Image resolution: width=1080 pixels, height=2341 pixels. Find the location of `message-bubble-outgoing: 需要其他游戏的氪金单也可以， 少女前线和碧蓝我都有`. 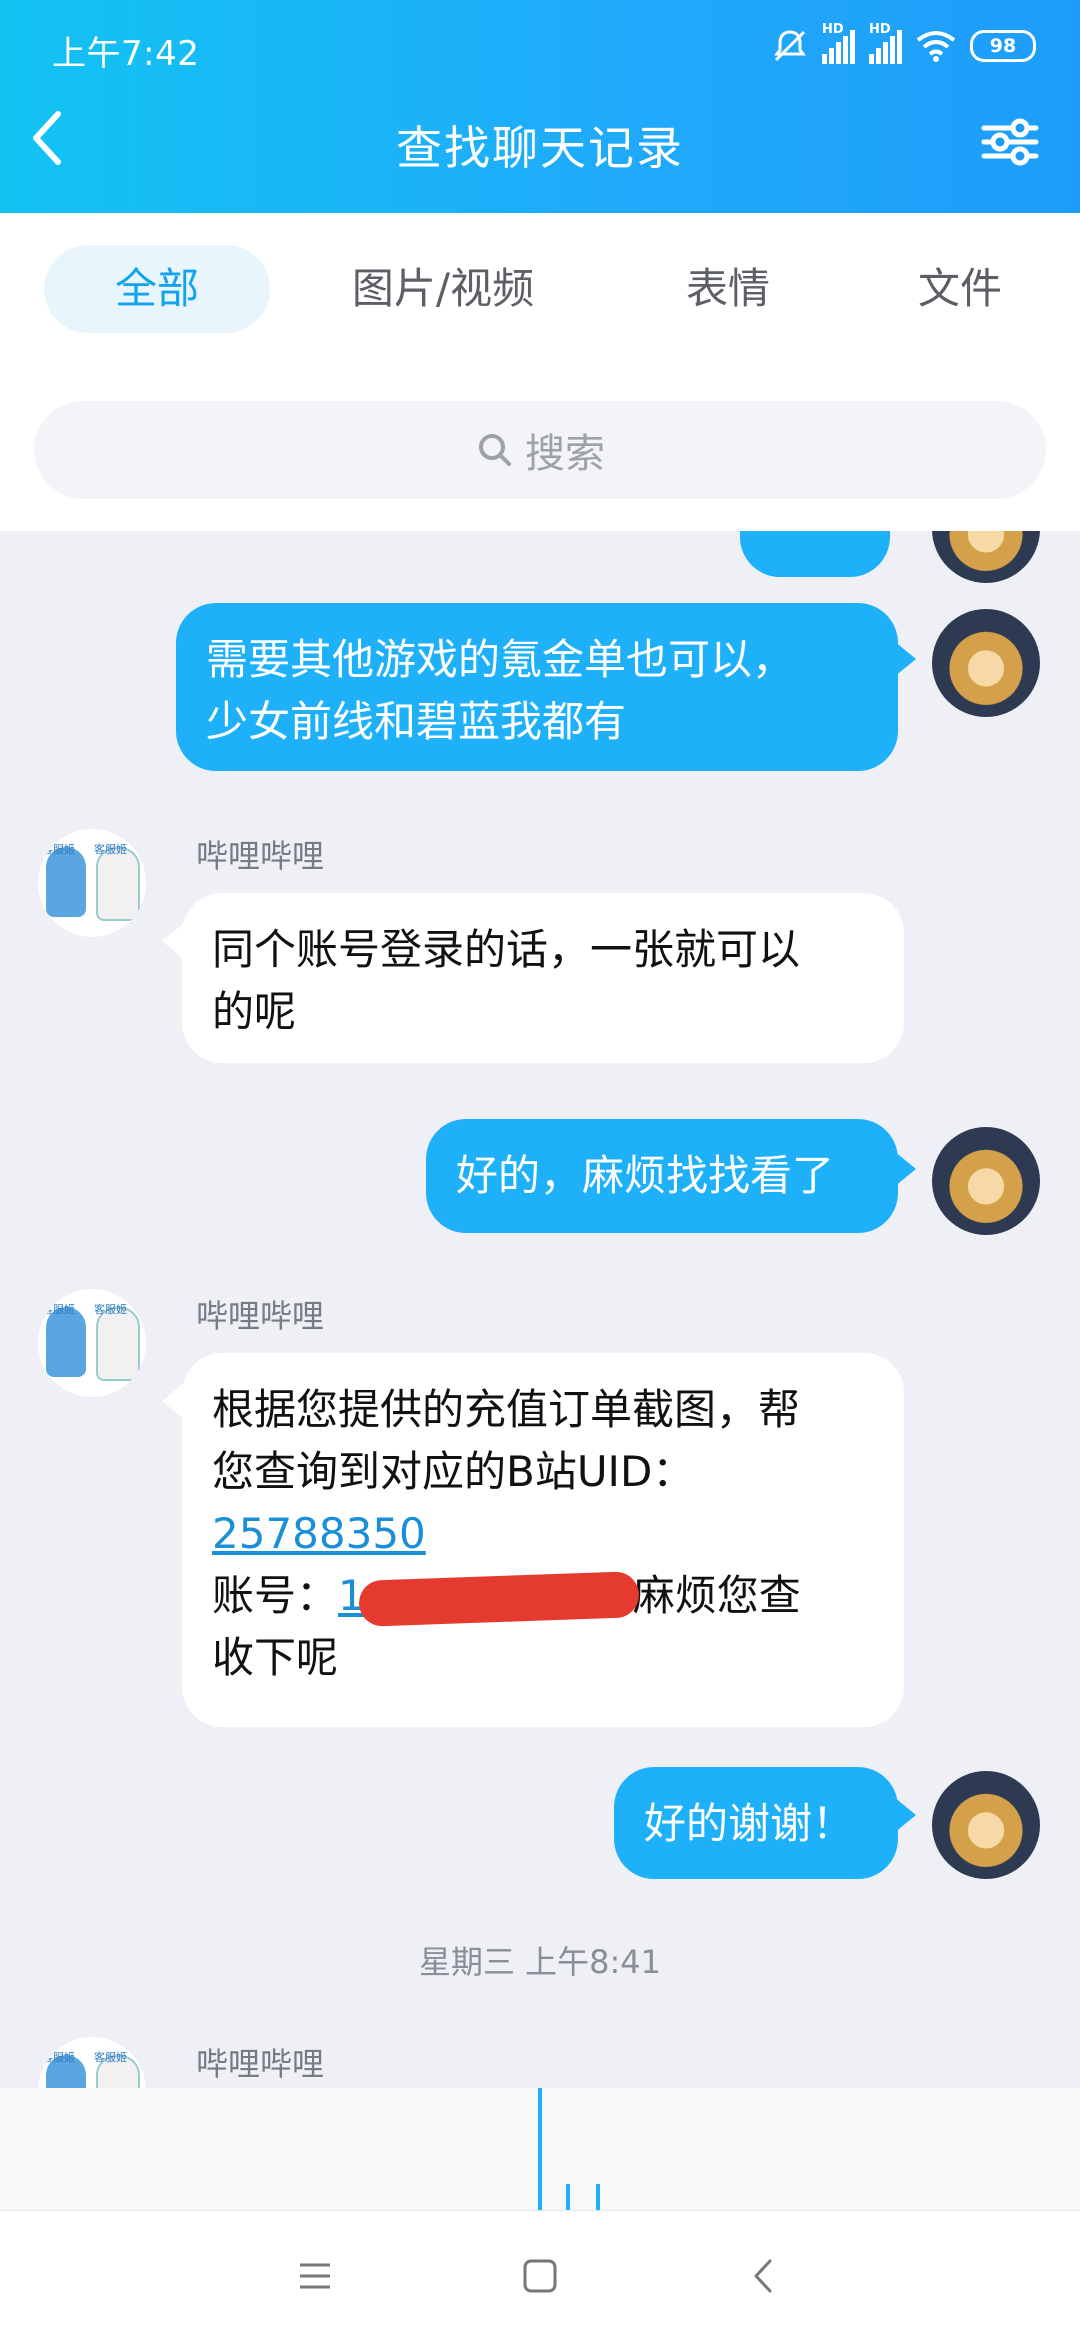

message-bubble-outgoing: 需要其他游戏的氪金单也可以， 少女前线和碧蓝我都有 is located at coordinates (537, 687).